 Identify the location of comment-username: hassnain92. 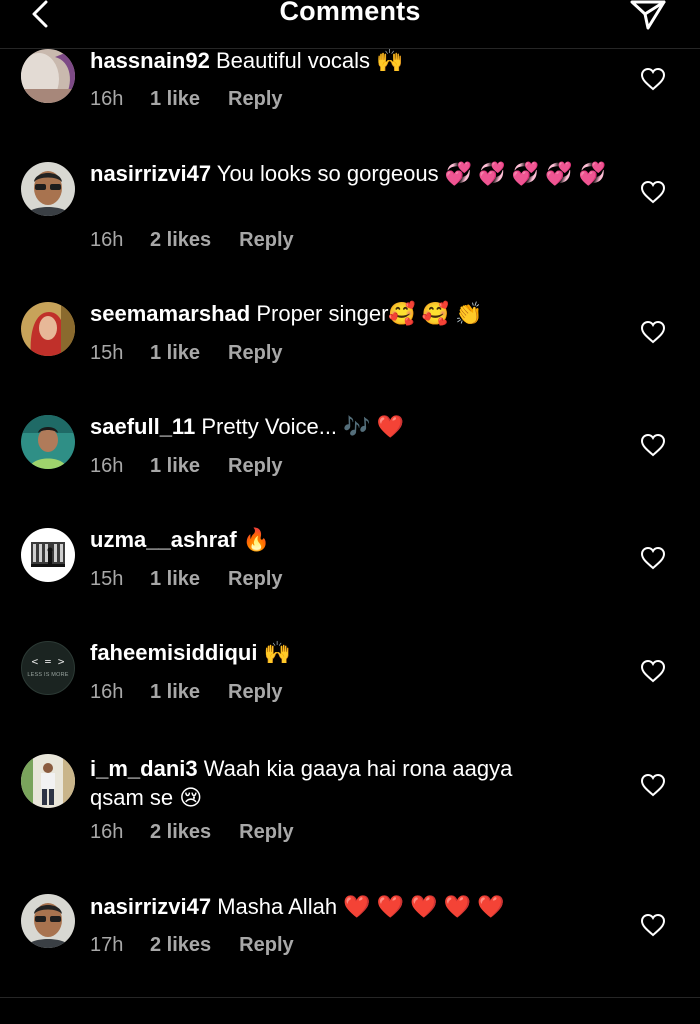
(150, 60).